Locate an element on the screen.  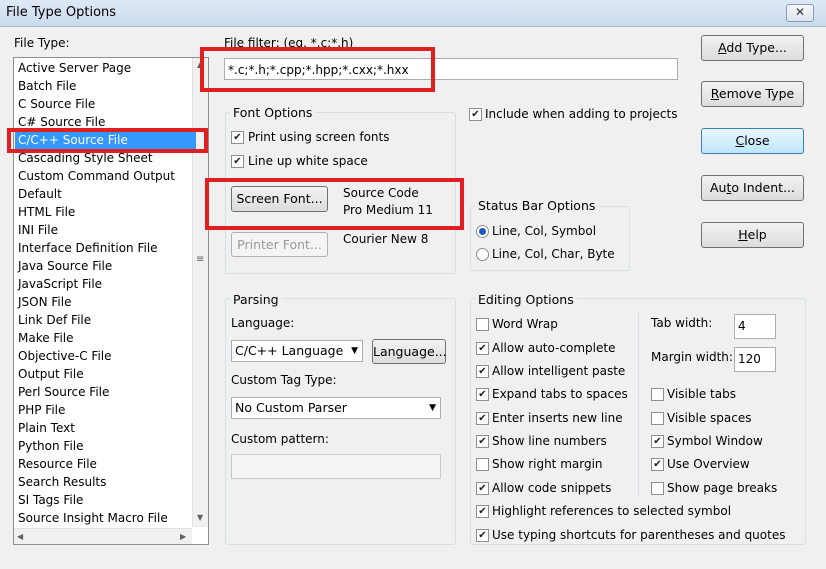
list-item: Perl Source File is located at coordinates (63, 392).